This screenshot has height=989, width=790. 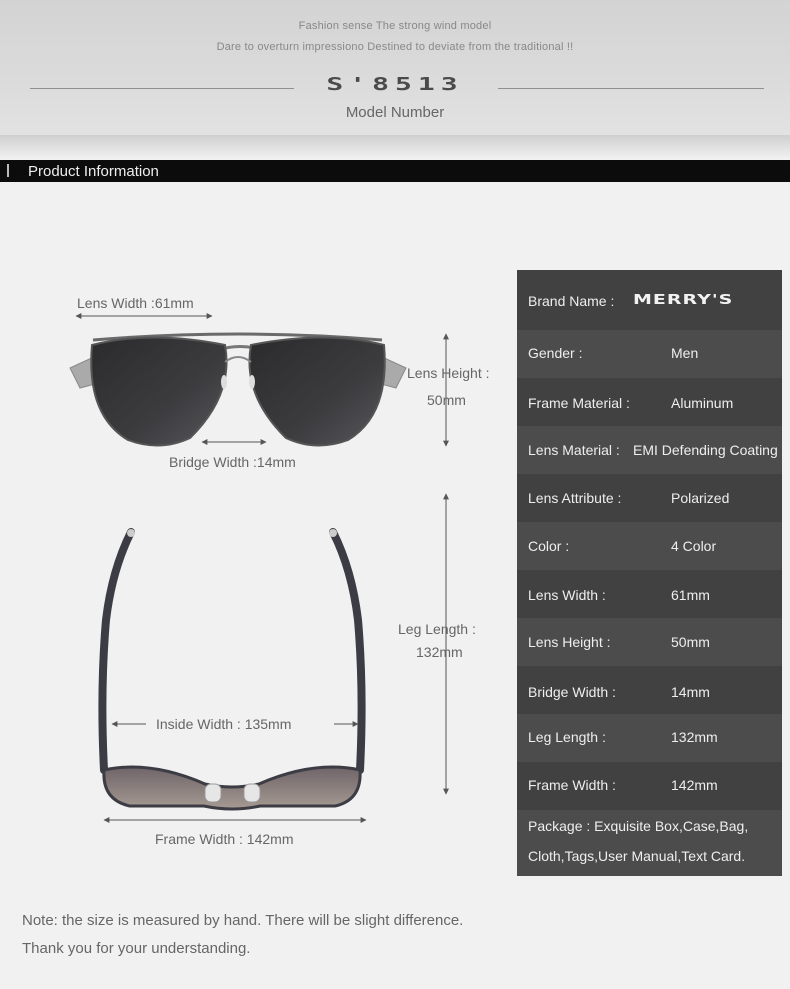 I want to click on spec-value: 50mm, so click(x=690, y=642).